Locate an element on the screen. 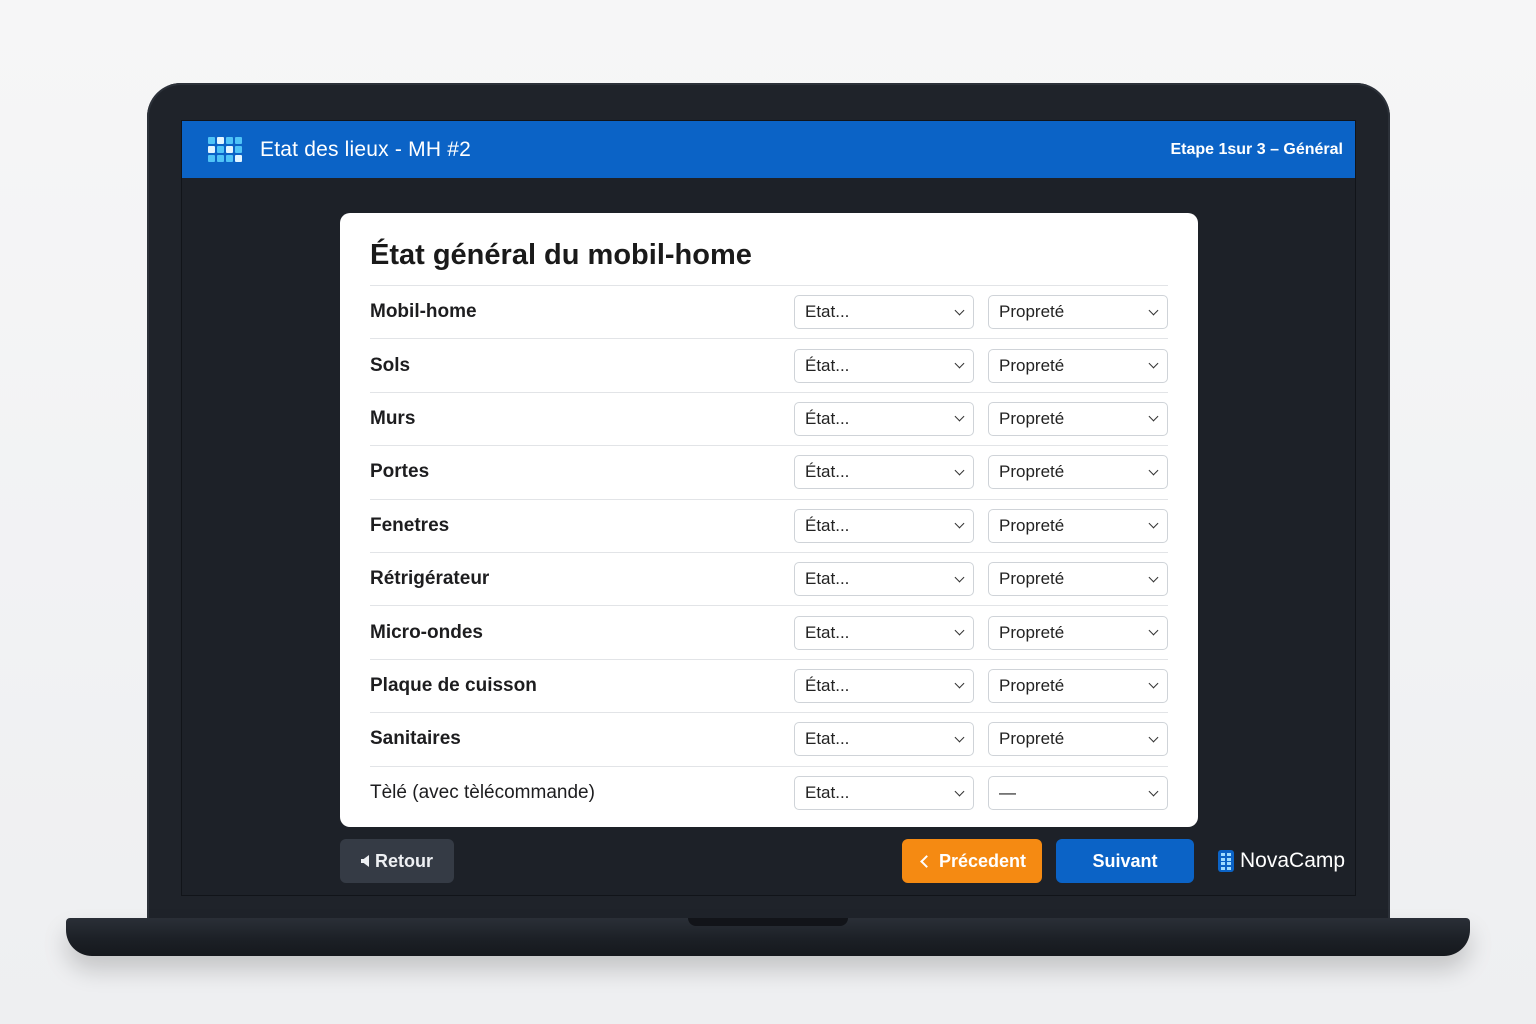  back-button-label: Retour is located at coordinates (404, 860).